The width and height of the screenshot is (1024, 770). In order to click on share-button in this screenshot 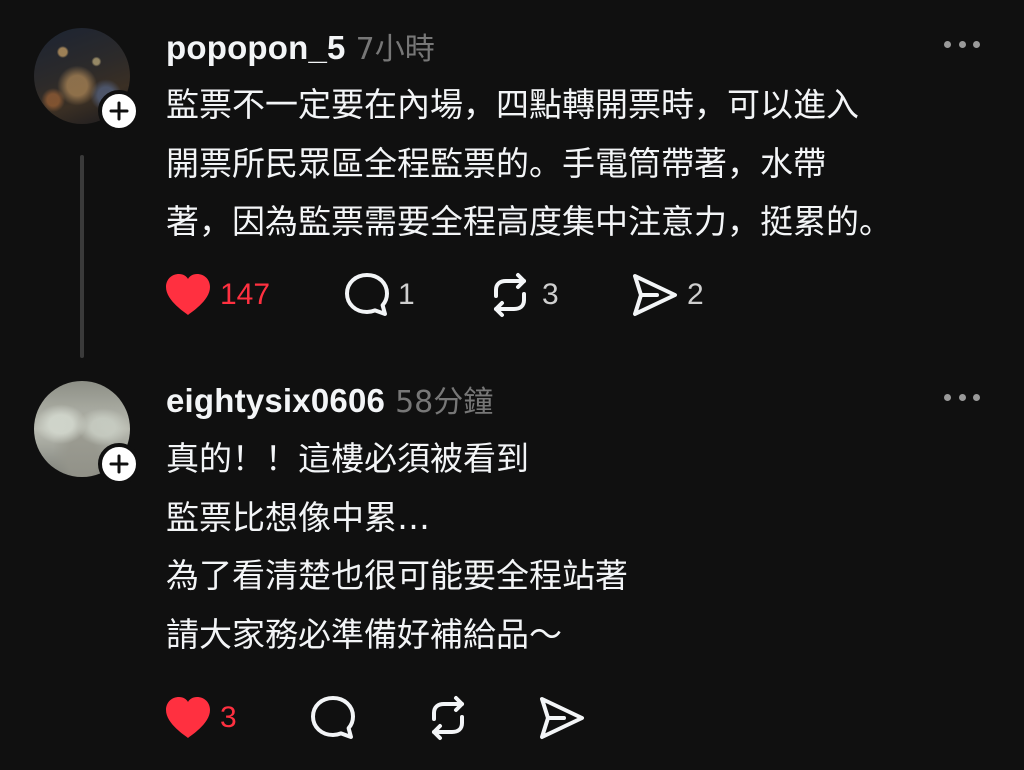, I will do `click(562, 718)`.